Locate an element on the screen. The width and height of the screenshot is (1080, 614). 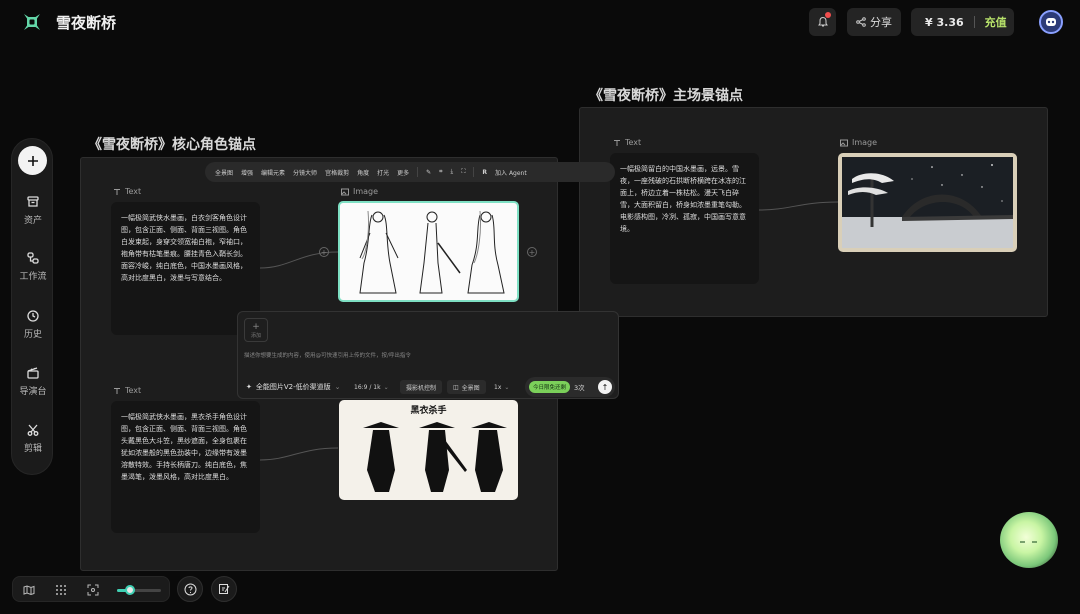
generate-button: 今日限免还剩 3次 ↑ is located at coordinates (570, 387).